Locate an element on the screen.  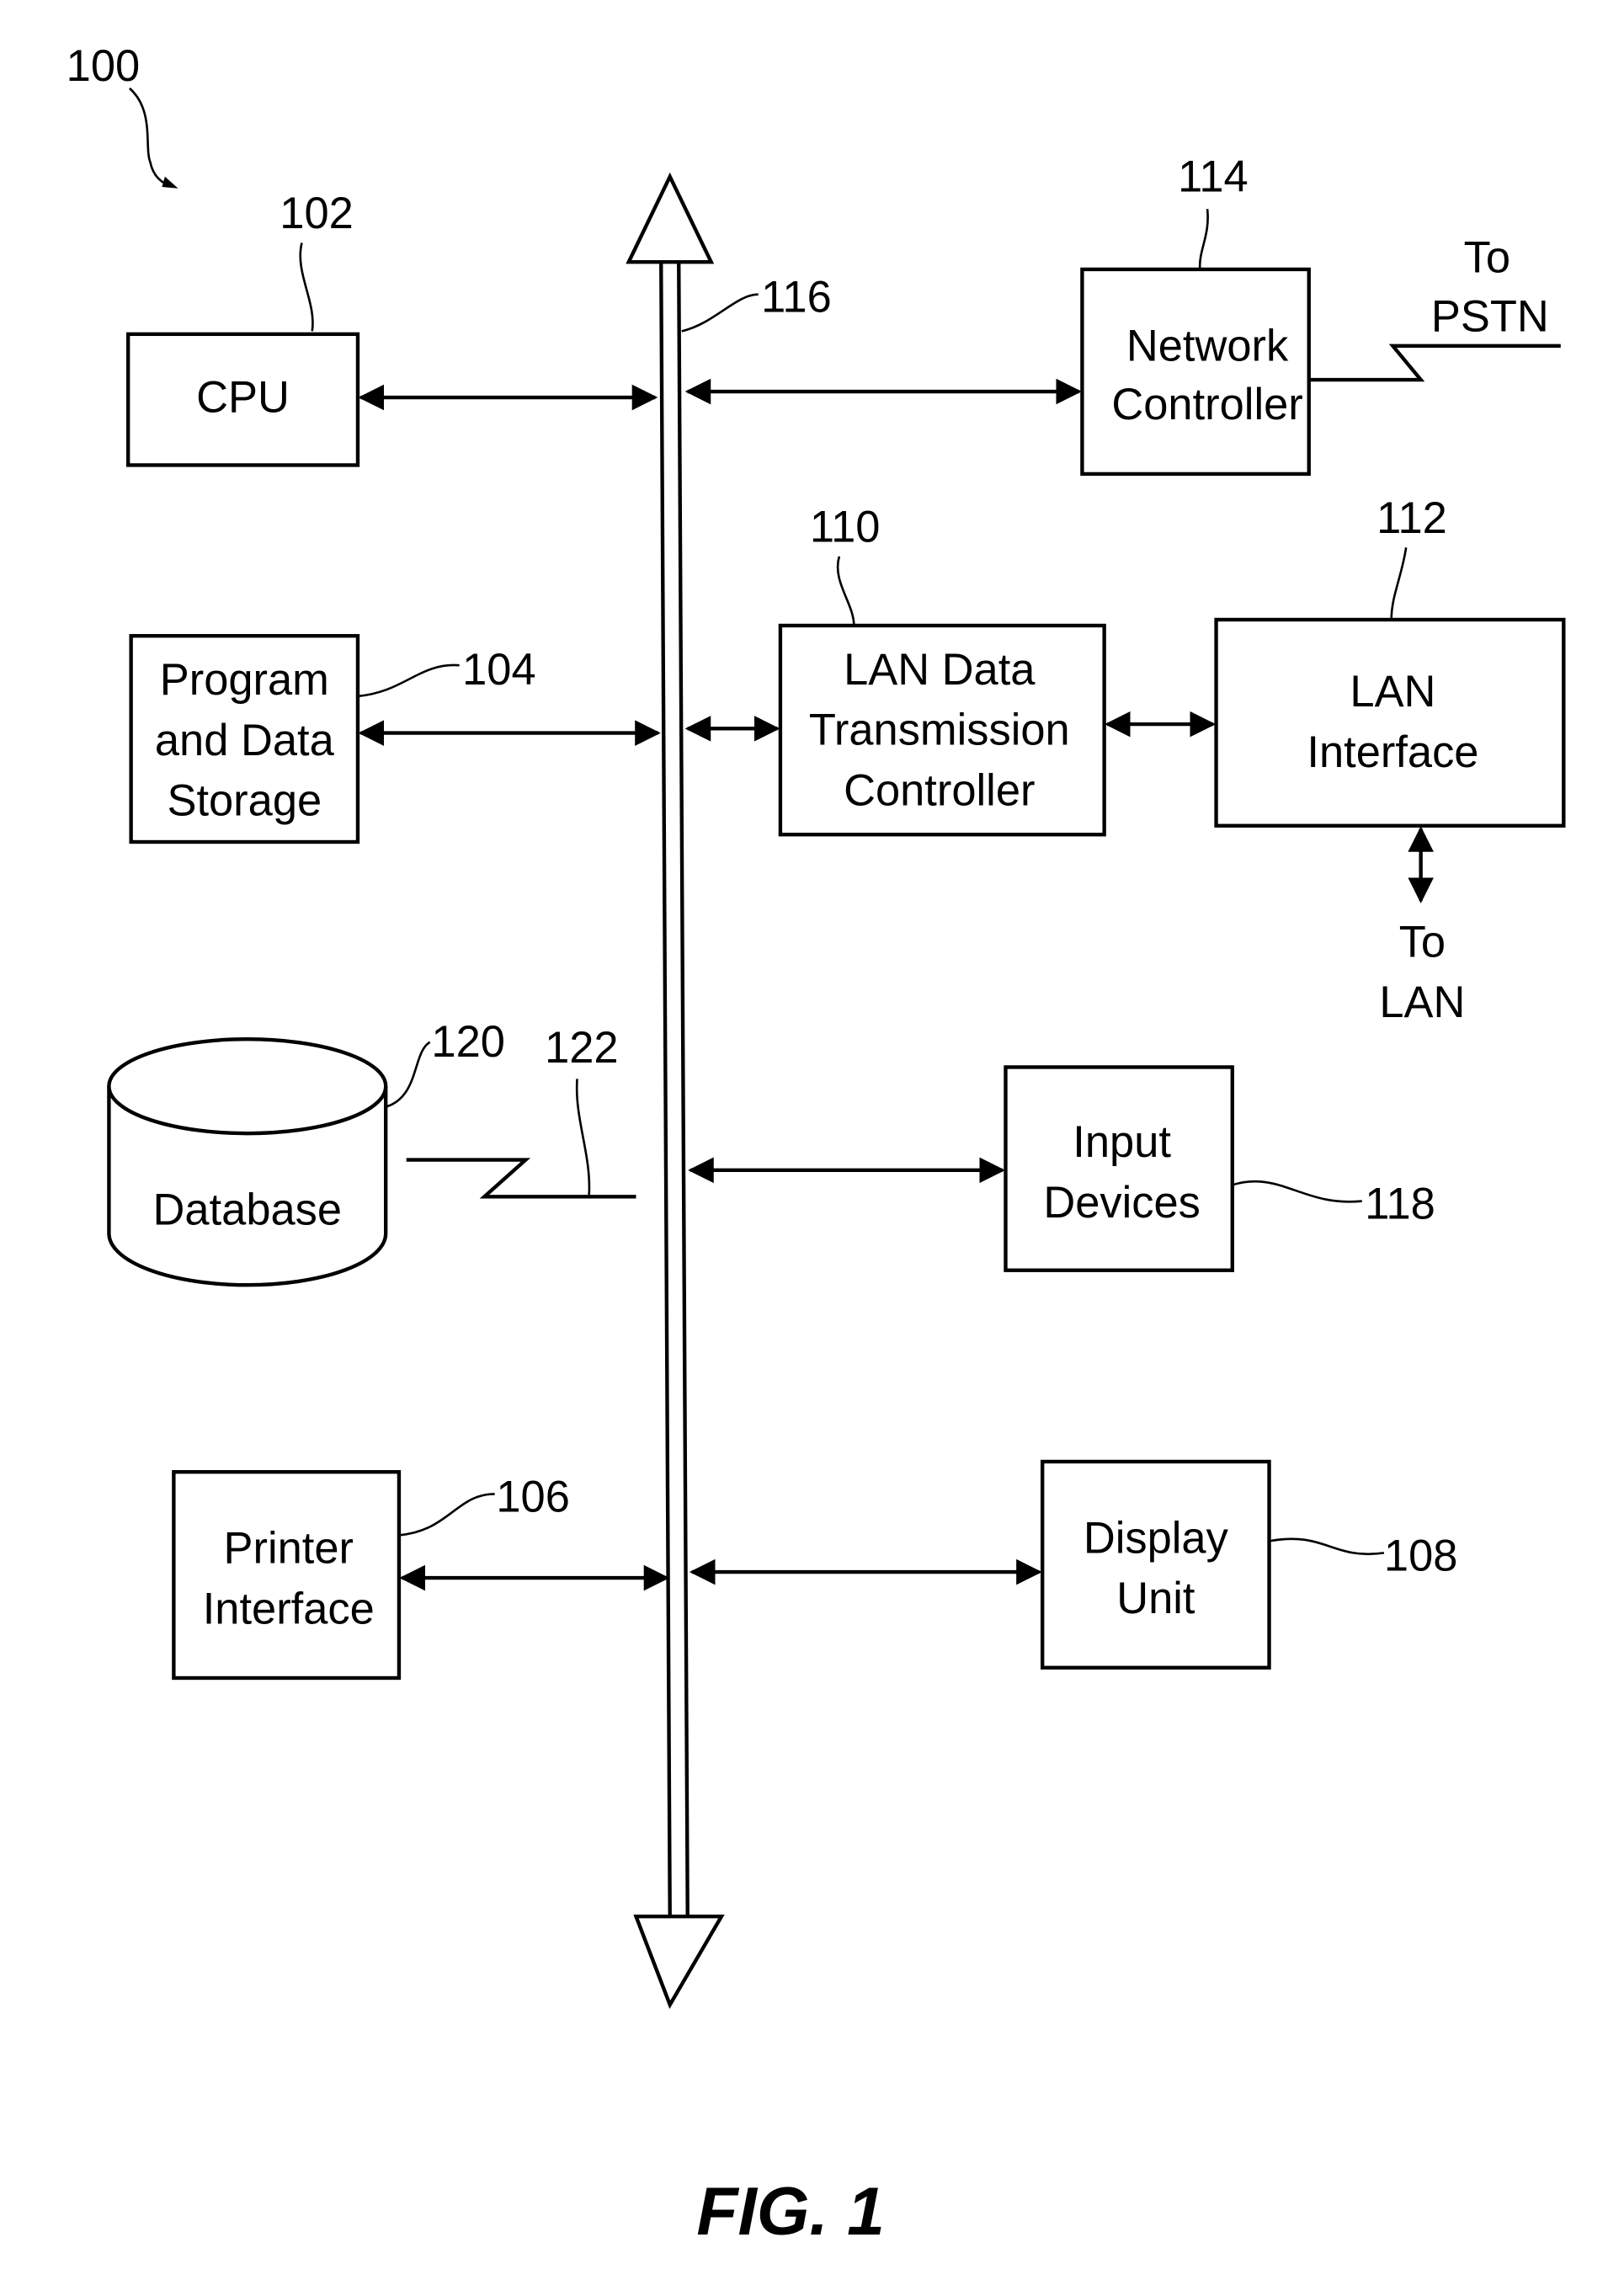
bus-top-arrow-icon is located at coordinates (670, 218).